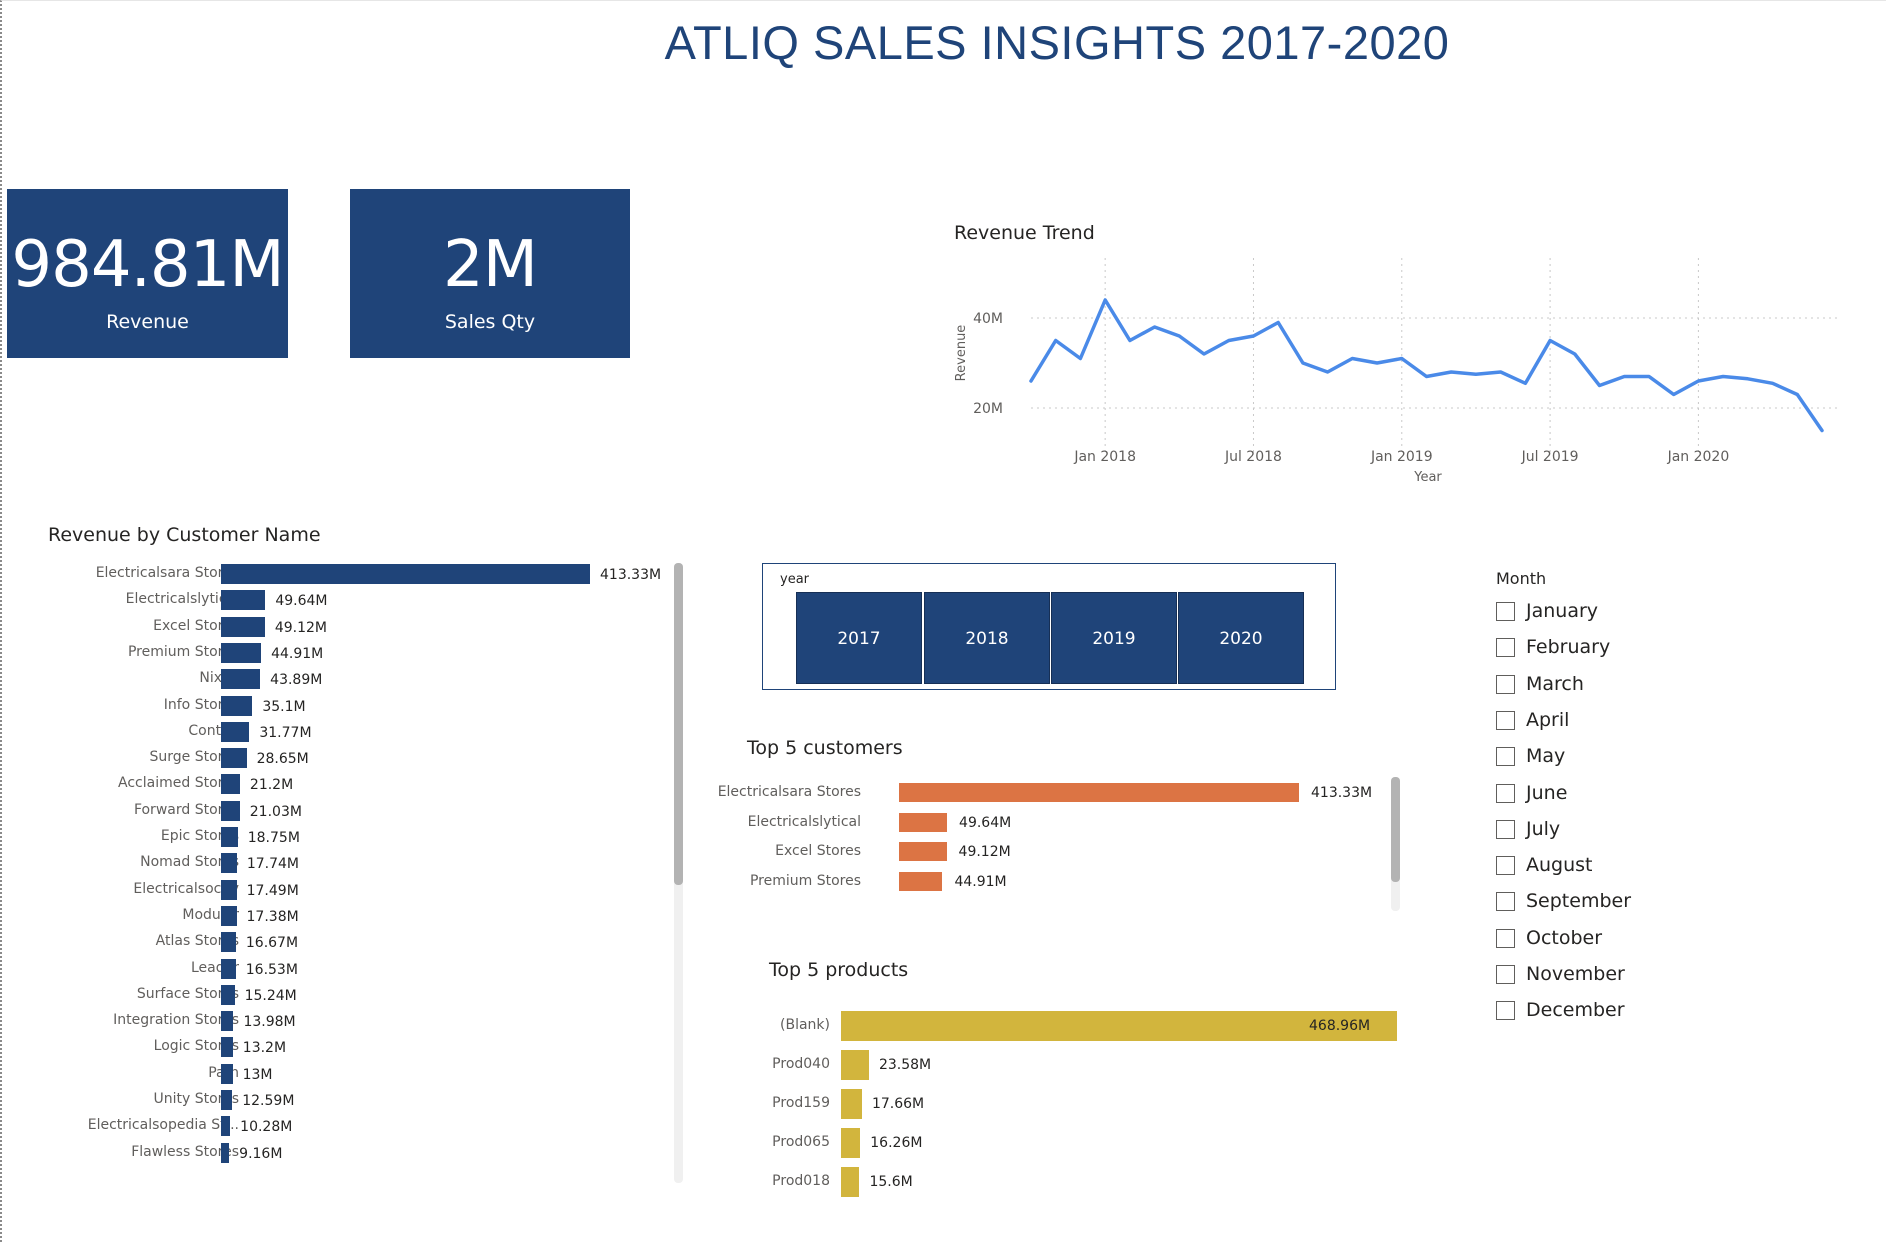 The height and width of the screenshot is (1242, 1886). I want to click on customer-bar-row: Surface Stores 15.24M, so click(357, 995).